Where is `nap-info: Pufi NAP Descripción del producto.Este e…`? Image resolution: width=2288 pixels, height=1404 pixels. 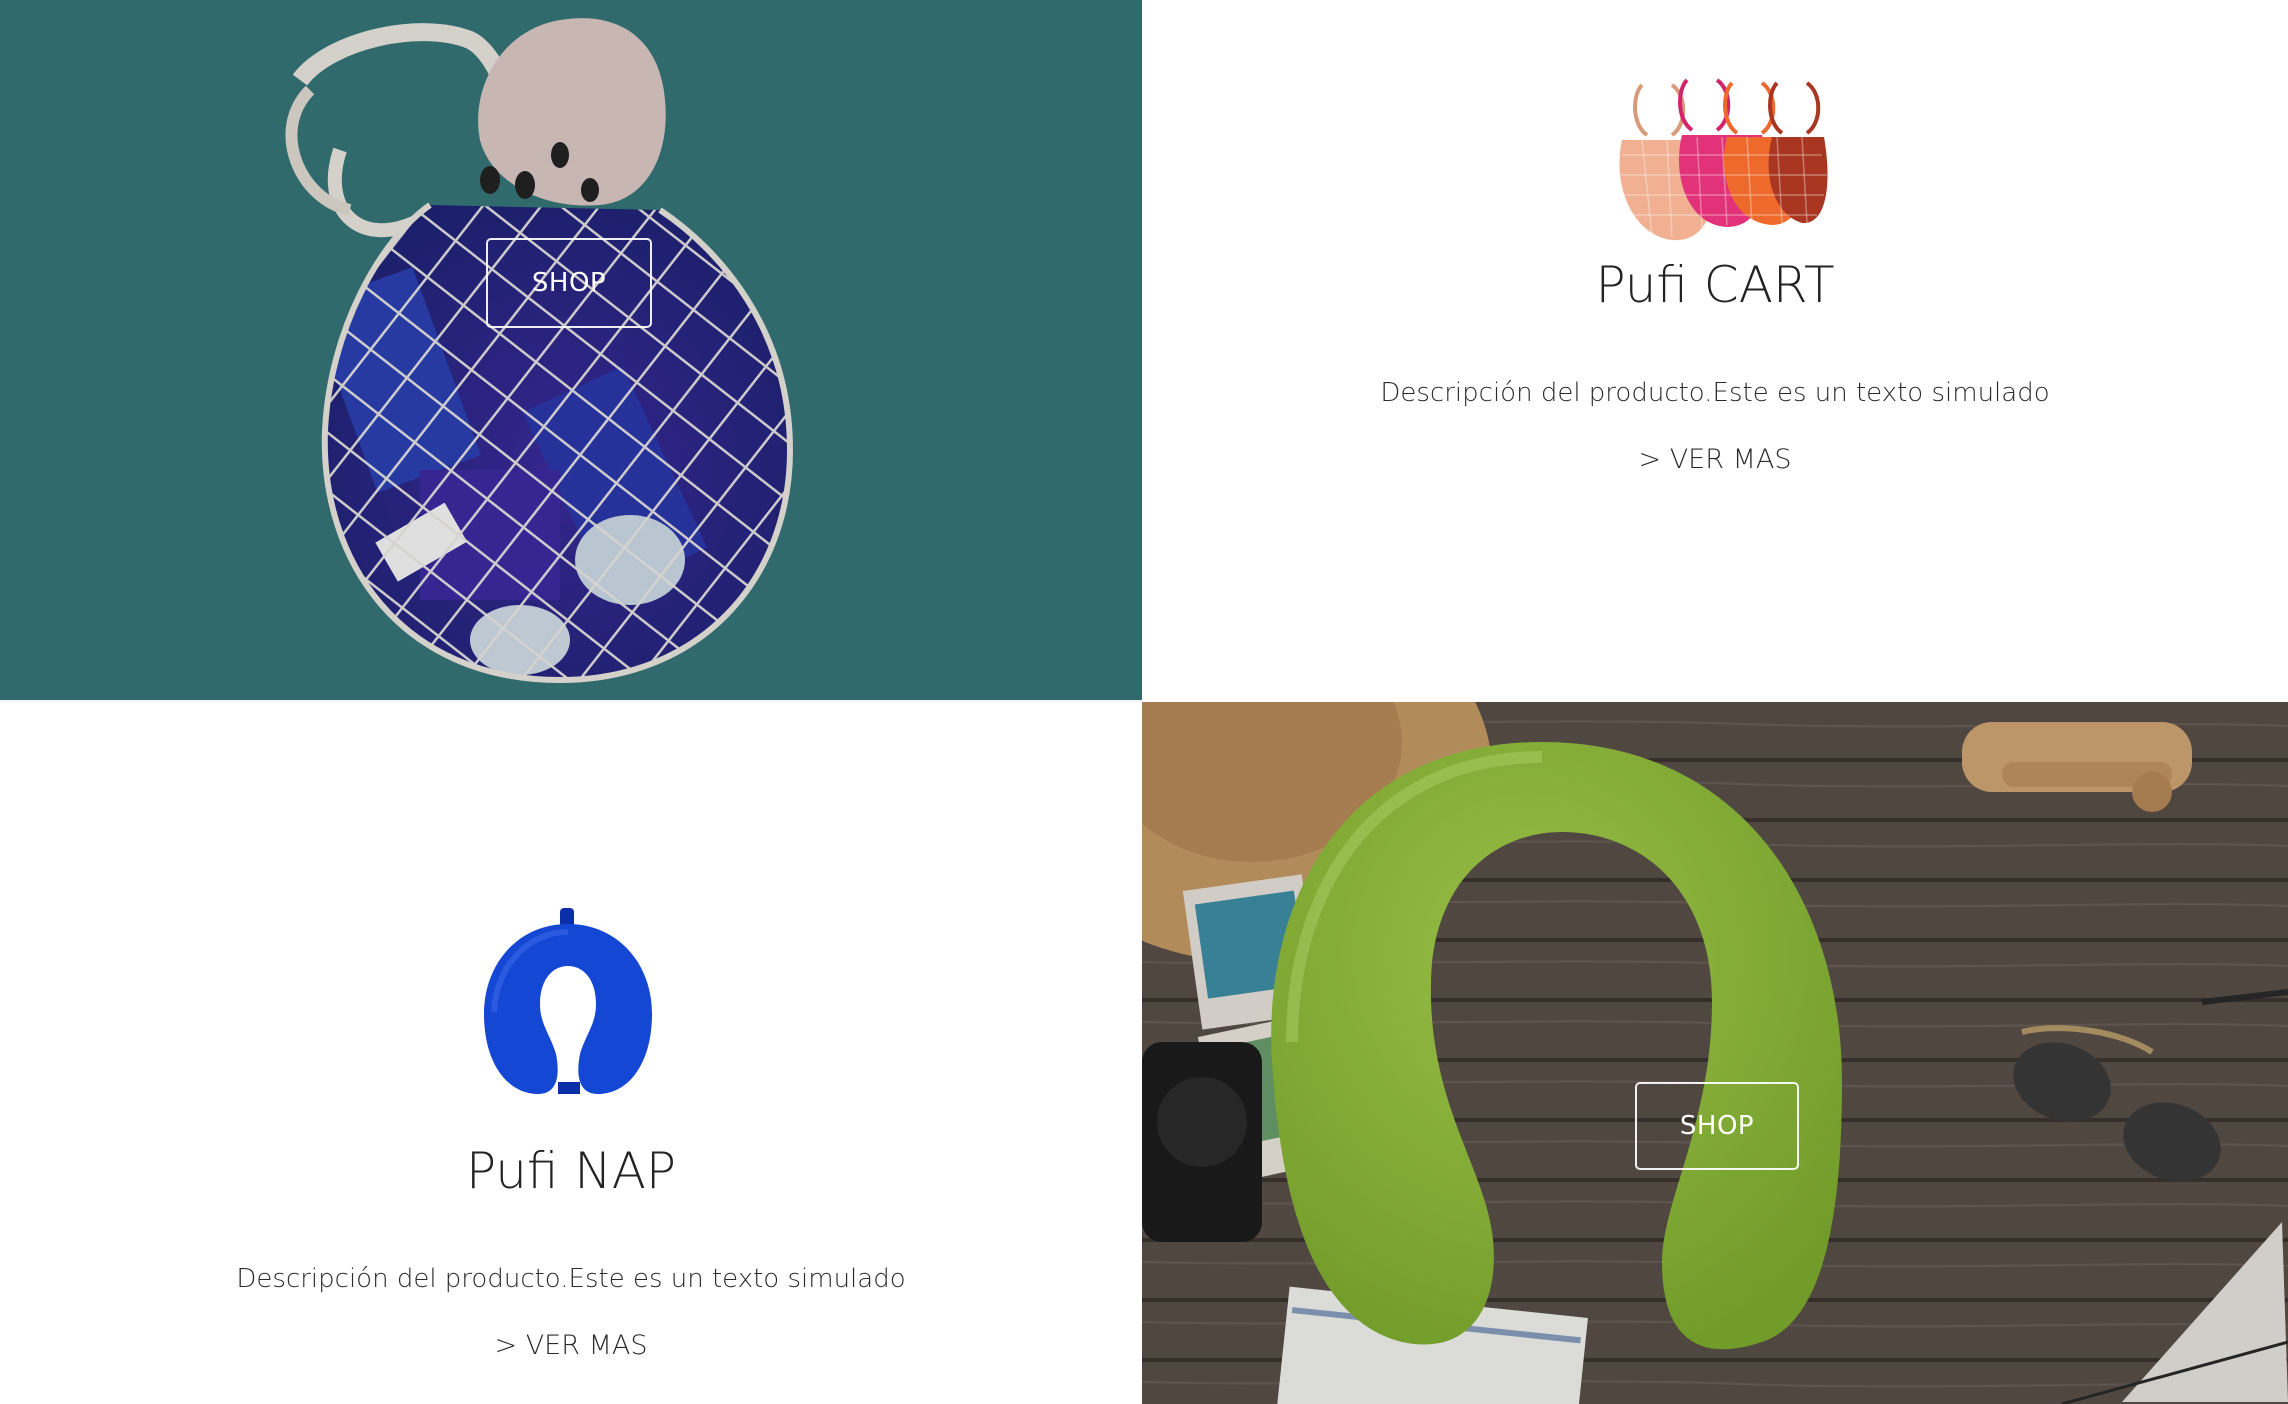 nap-info: Pufi NAP Descripción del producto.Este e… is located at coordinates (571, 1251).